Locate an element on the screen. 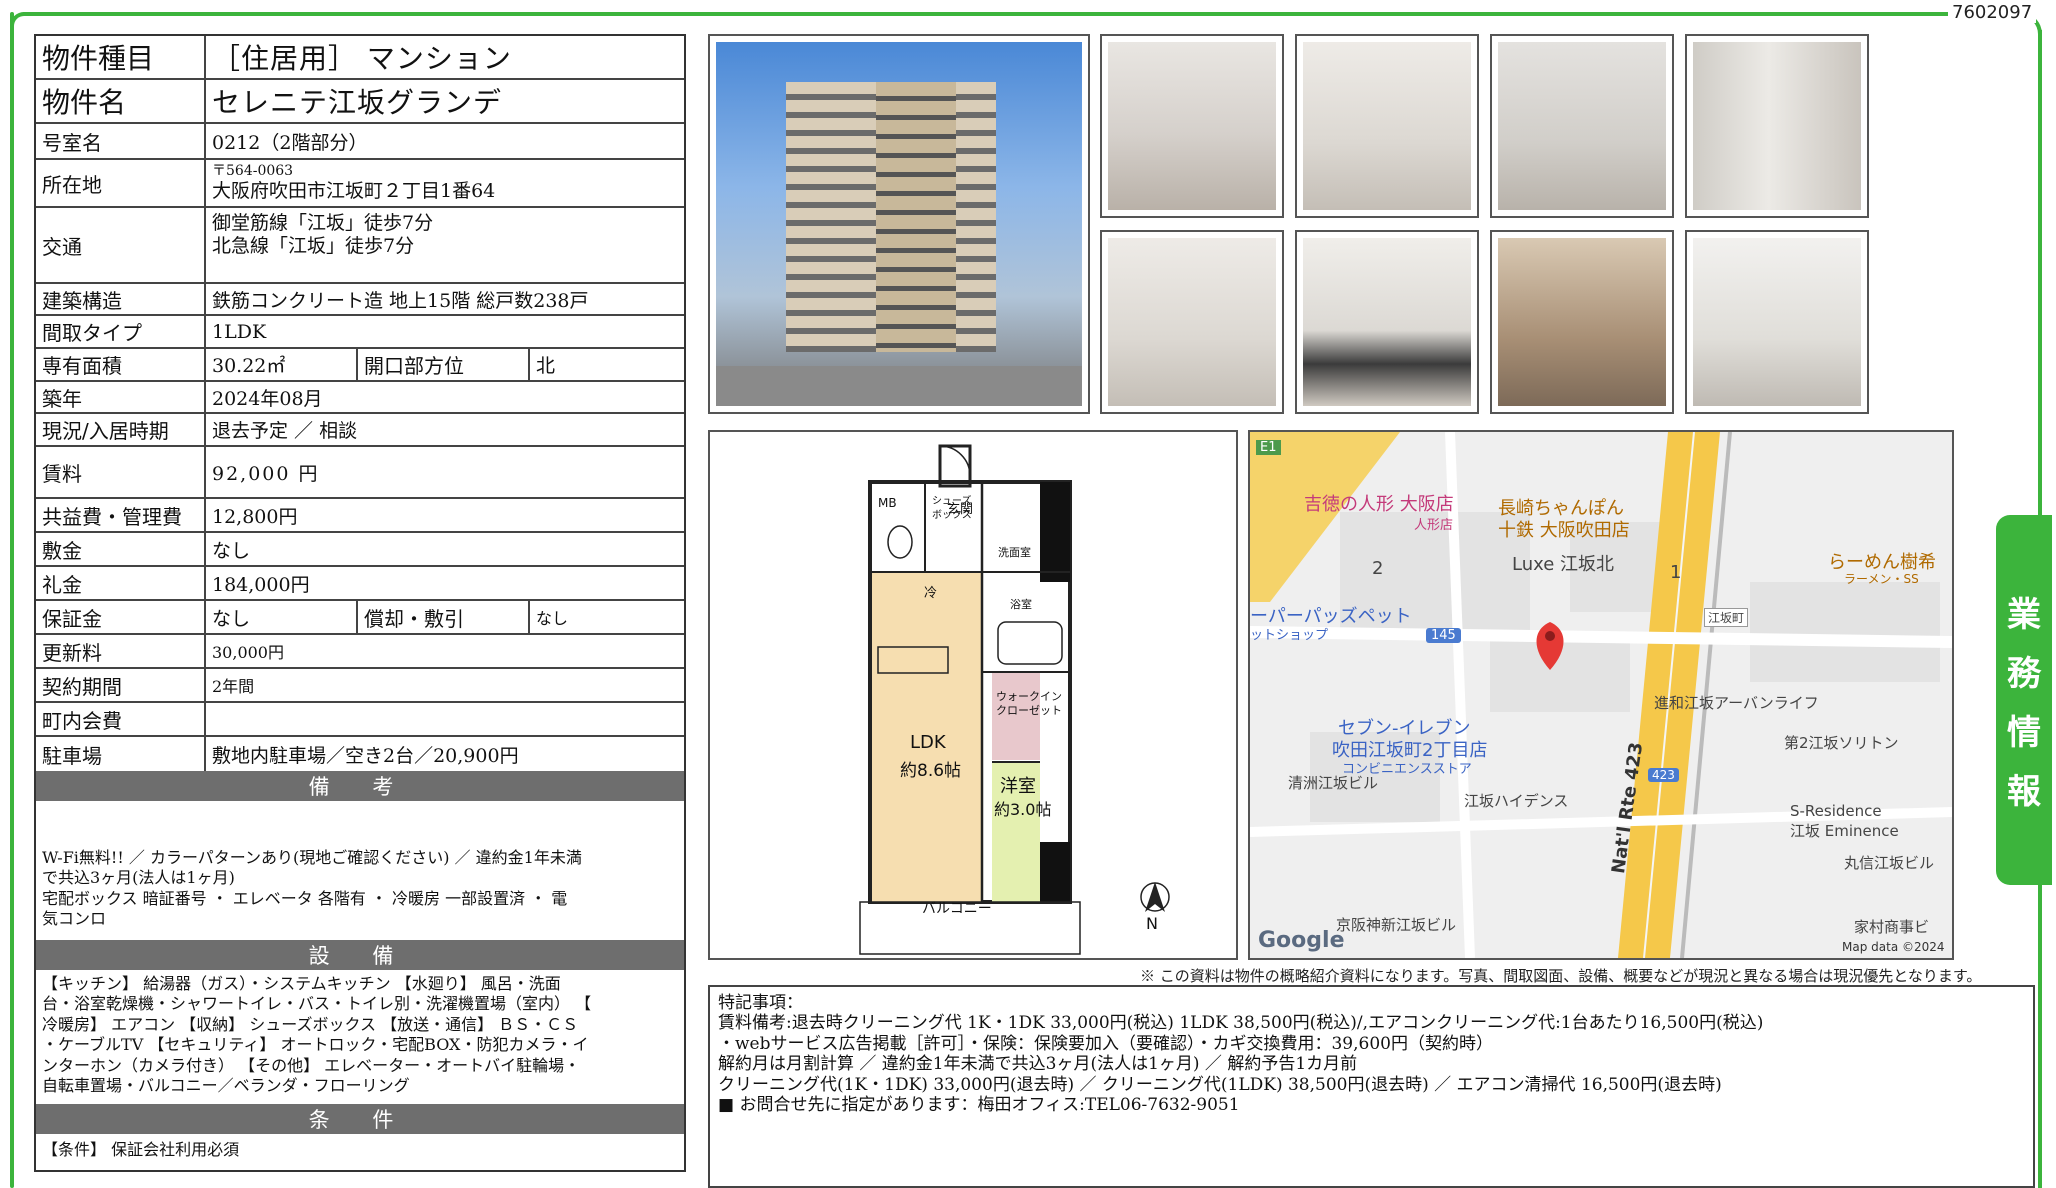 Image resolution: width=2056 pixels, height=1188 pixels. map-label-luxe: Luxe 江坂北 is located at coordinates (1563, 563).